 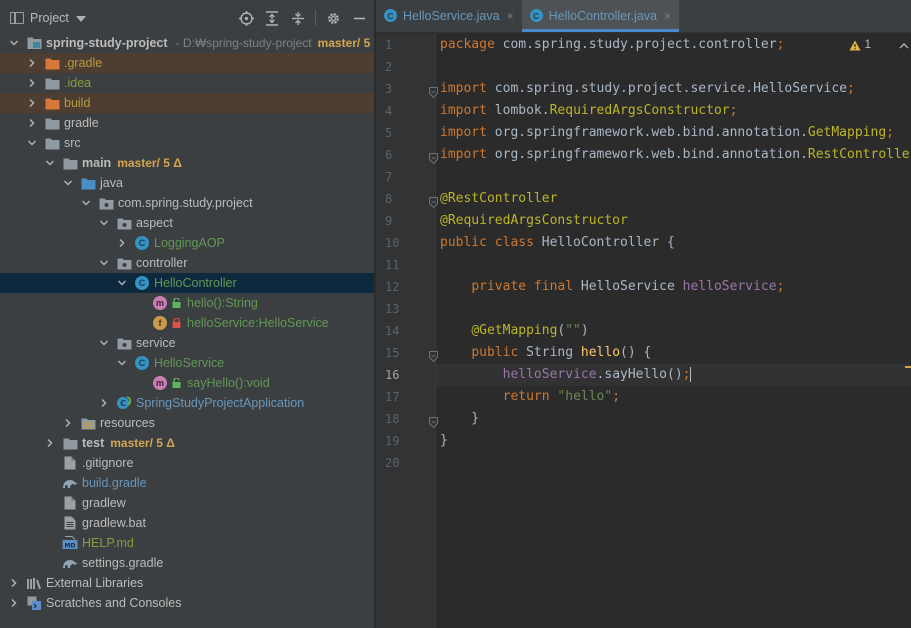 I want to click on line-number: 20, so click(x=405, y=463).